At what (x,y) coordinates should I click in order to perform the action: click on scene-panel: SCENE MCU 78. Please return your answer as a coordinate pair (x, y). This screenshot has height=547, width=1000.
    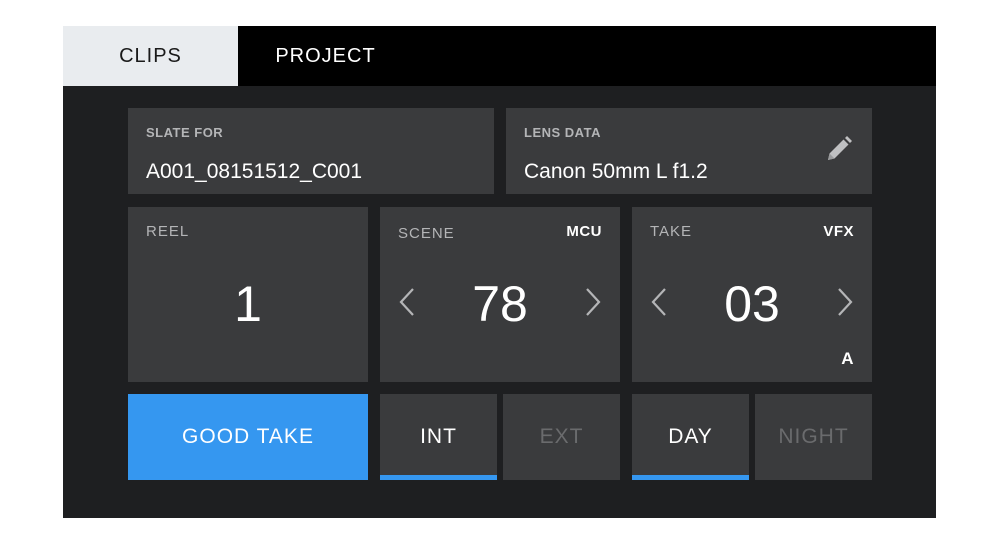
    Looking at the image, I should click on (500, 294).